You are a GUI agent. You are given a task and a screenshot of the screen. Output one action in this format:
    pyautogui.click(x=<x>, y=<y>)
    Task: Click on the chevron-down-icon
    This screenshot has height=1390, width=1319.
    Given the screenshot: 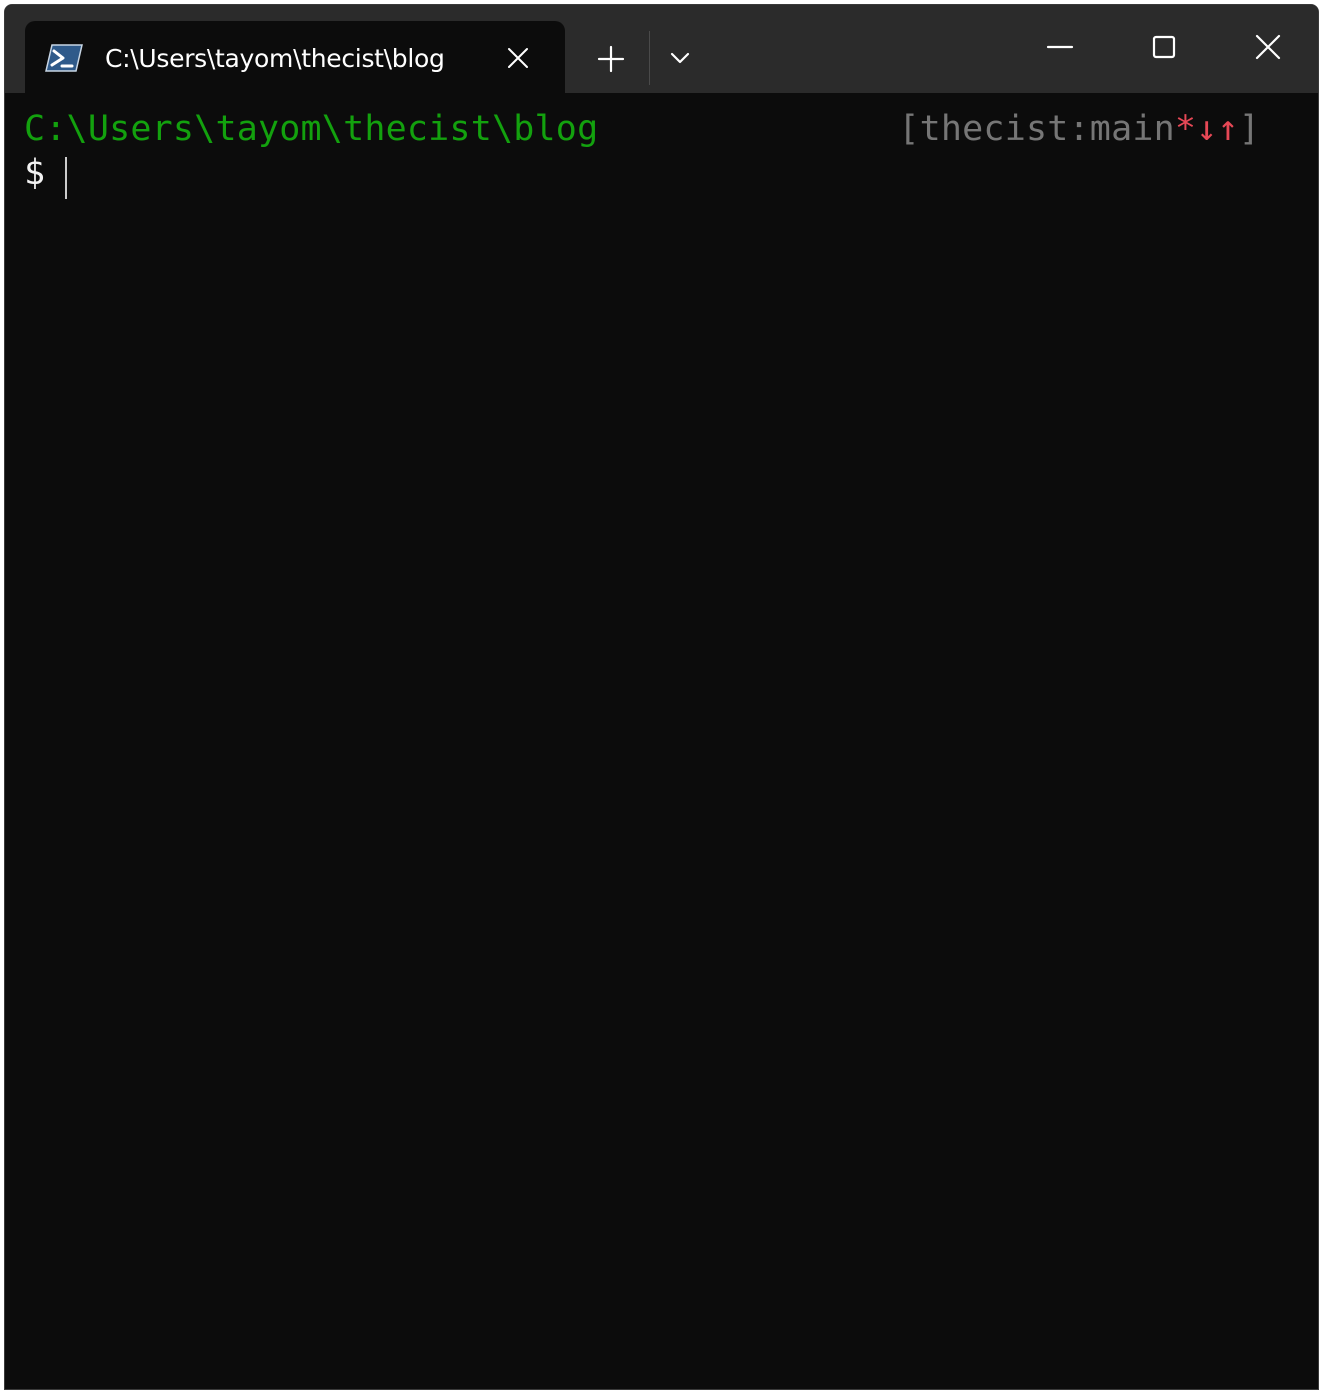 What is the action you would take?
    pyautogui.click(x=680, y=58)
    